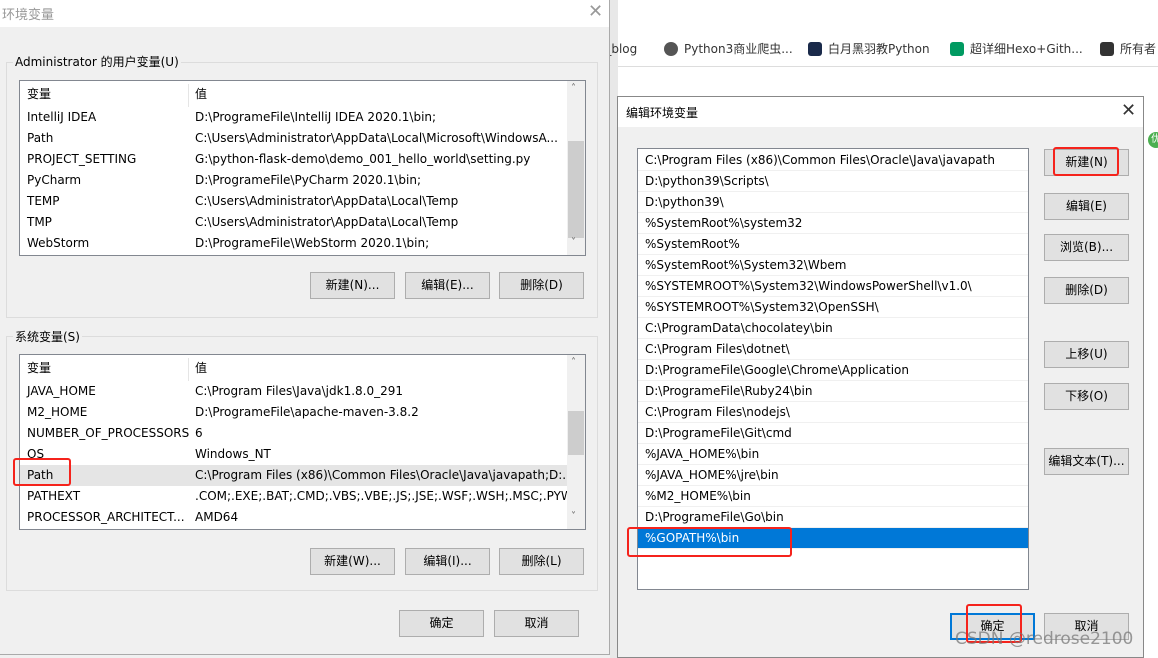 Image resolution: width=1158 pixels, height=658 pixels. I want to click on variable-value: C:\Program Files\Java\jdk1.8.0_291, so click(299, 391).